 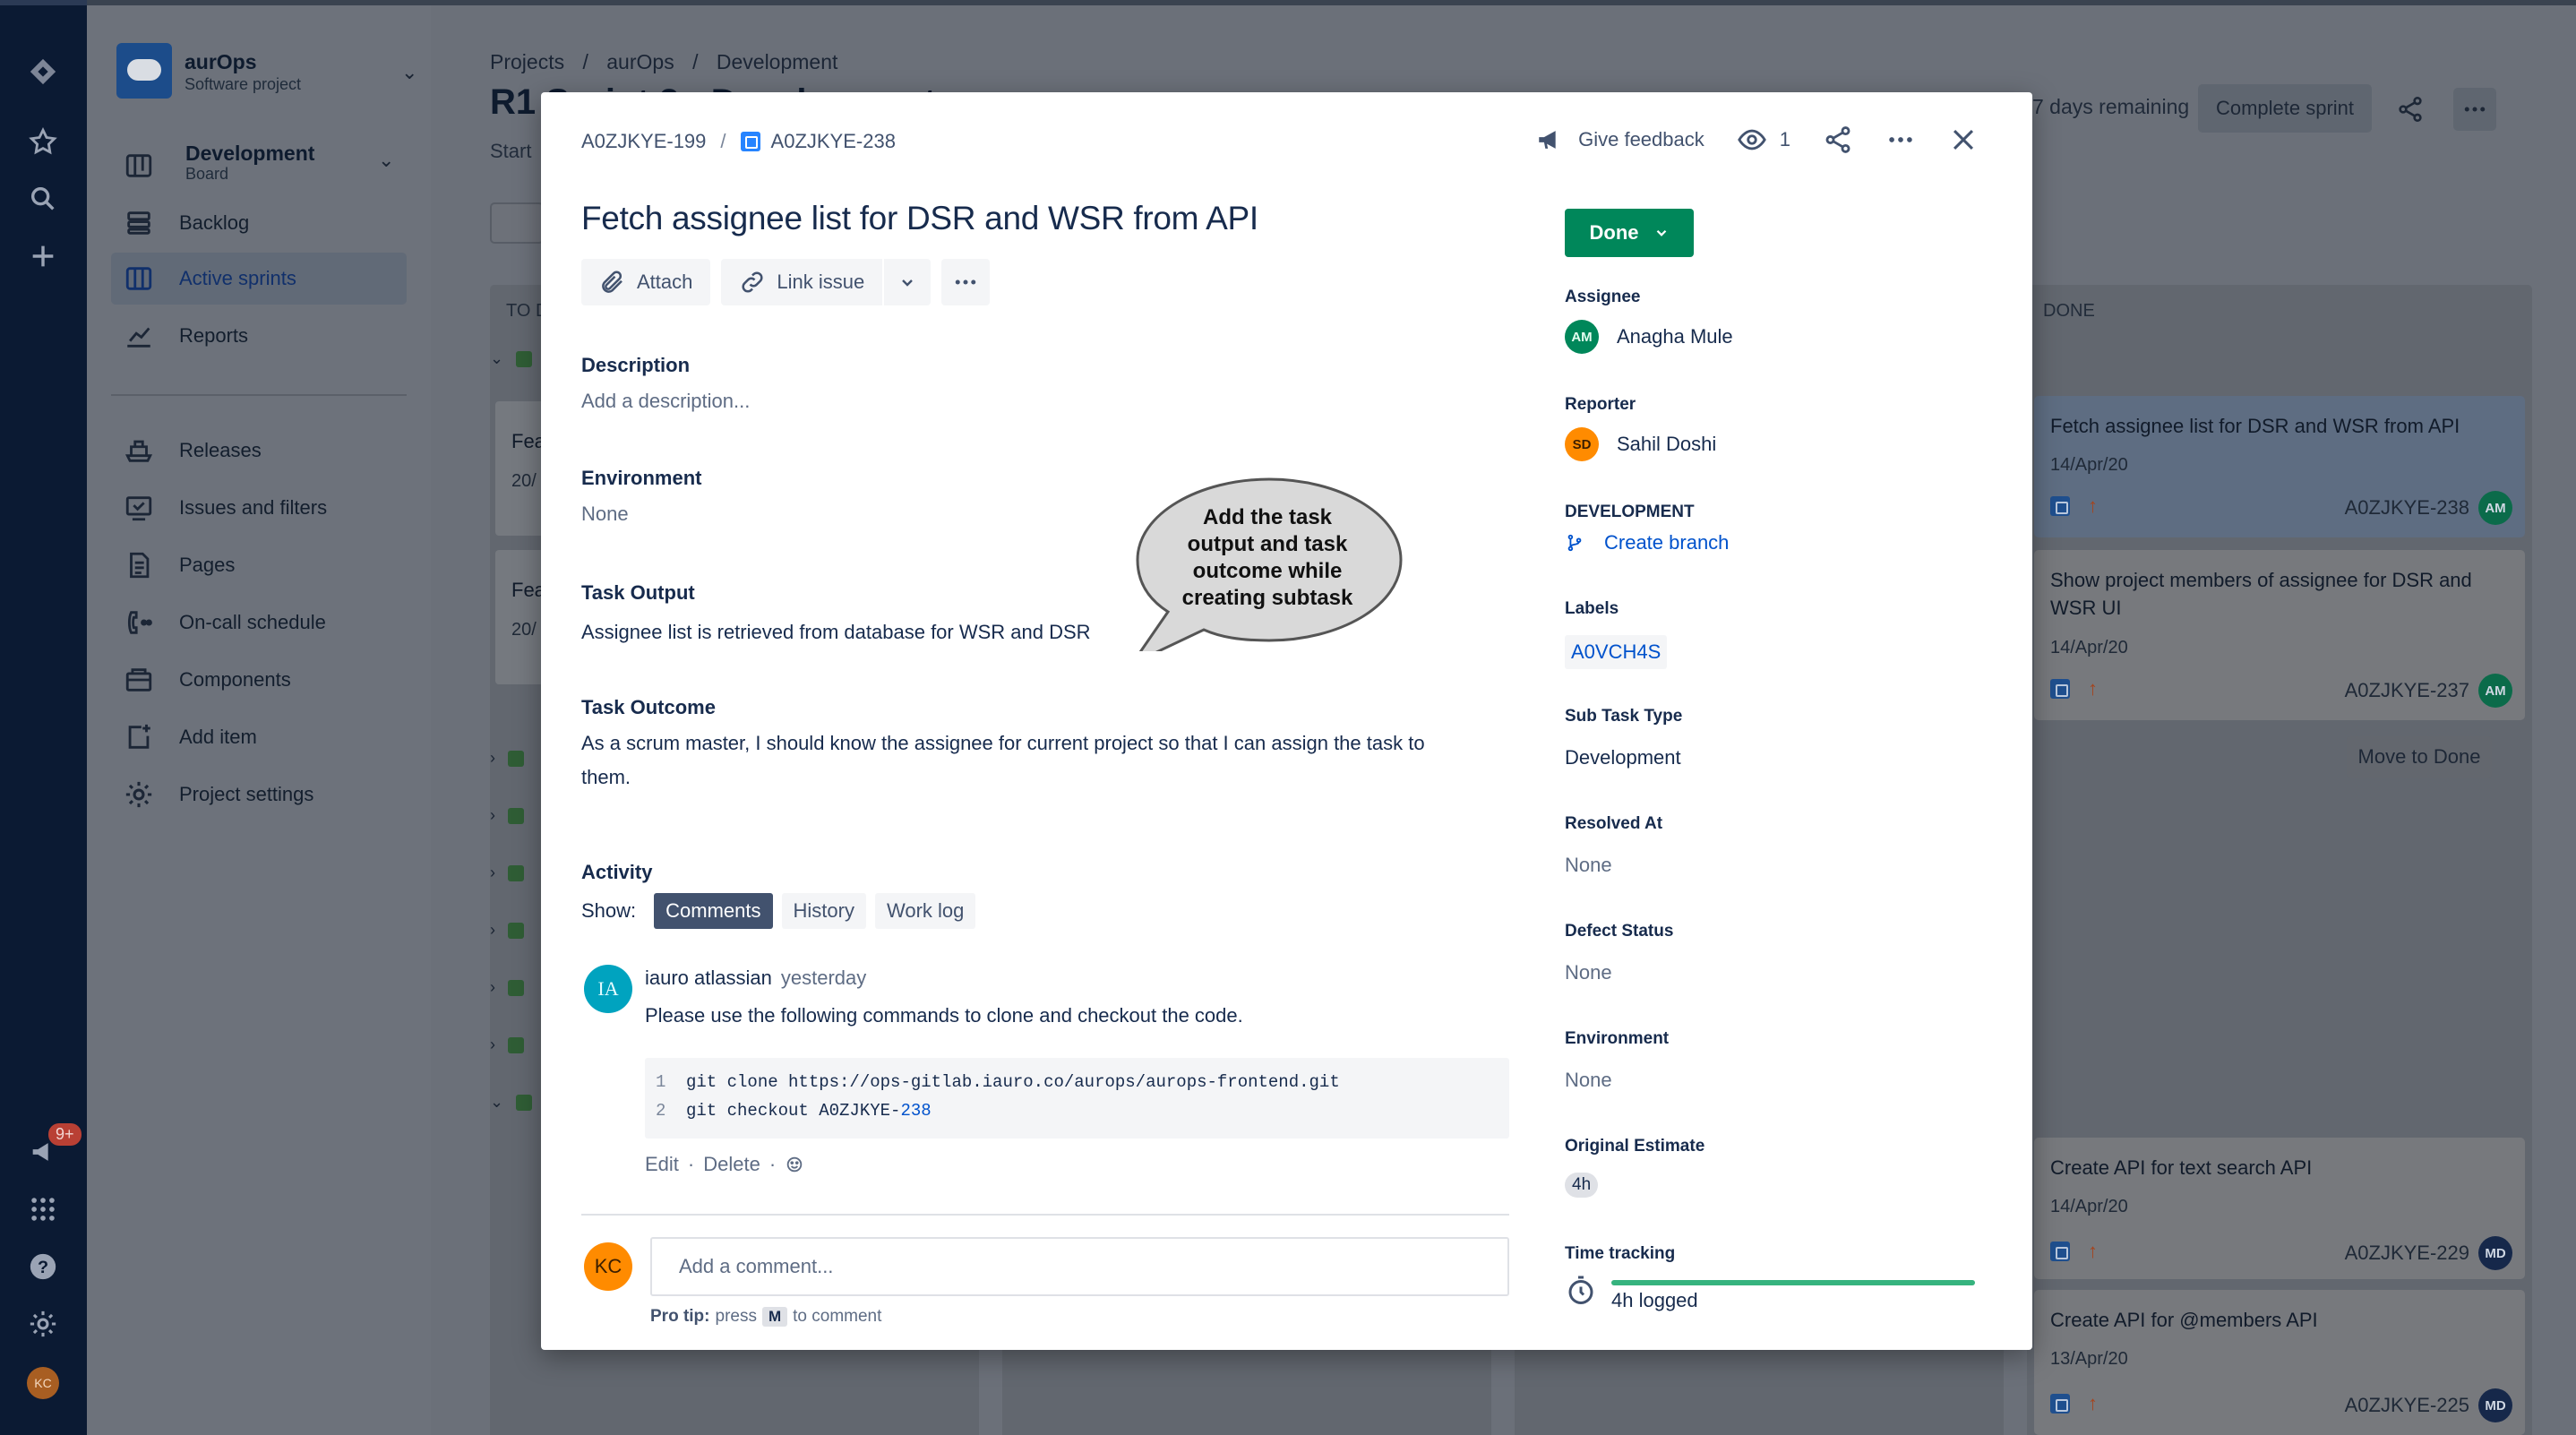 I want to click on share-icon, so click(x=2410, y=109).